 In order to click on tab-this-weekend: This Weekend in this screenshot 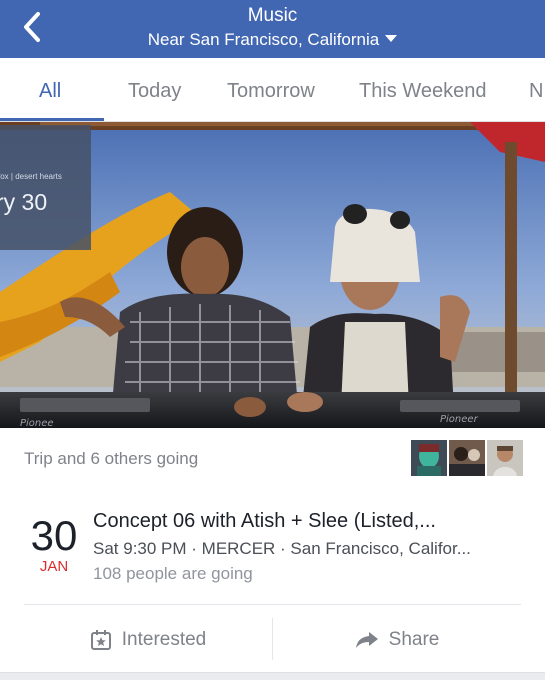, I will do `click(422, 91)`.